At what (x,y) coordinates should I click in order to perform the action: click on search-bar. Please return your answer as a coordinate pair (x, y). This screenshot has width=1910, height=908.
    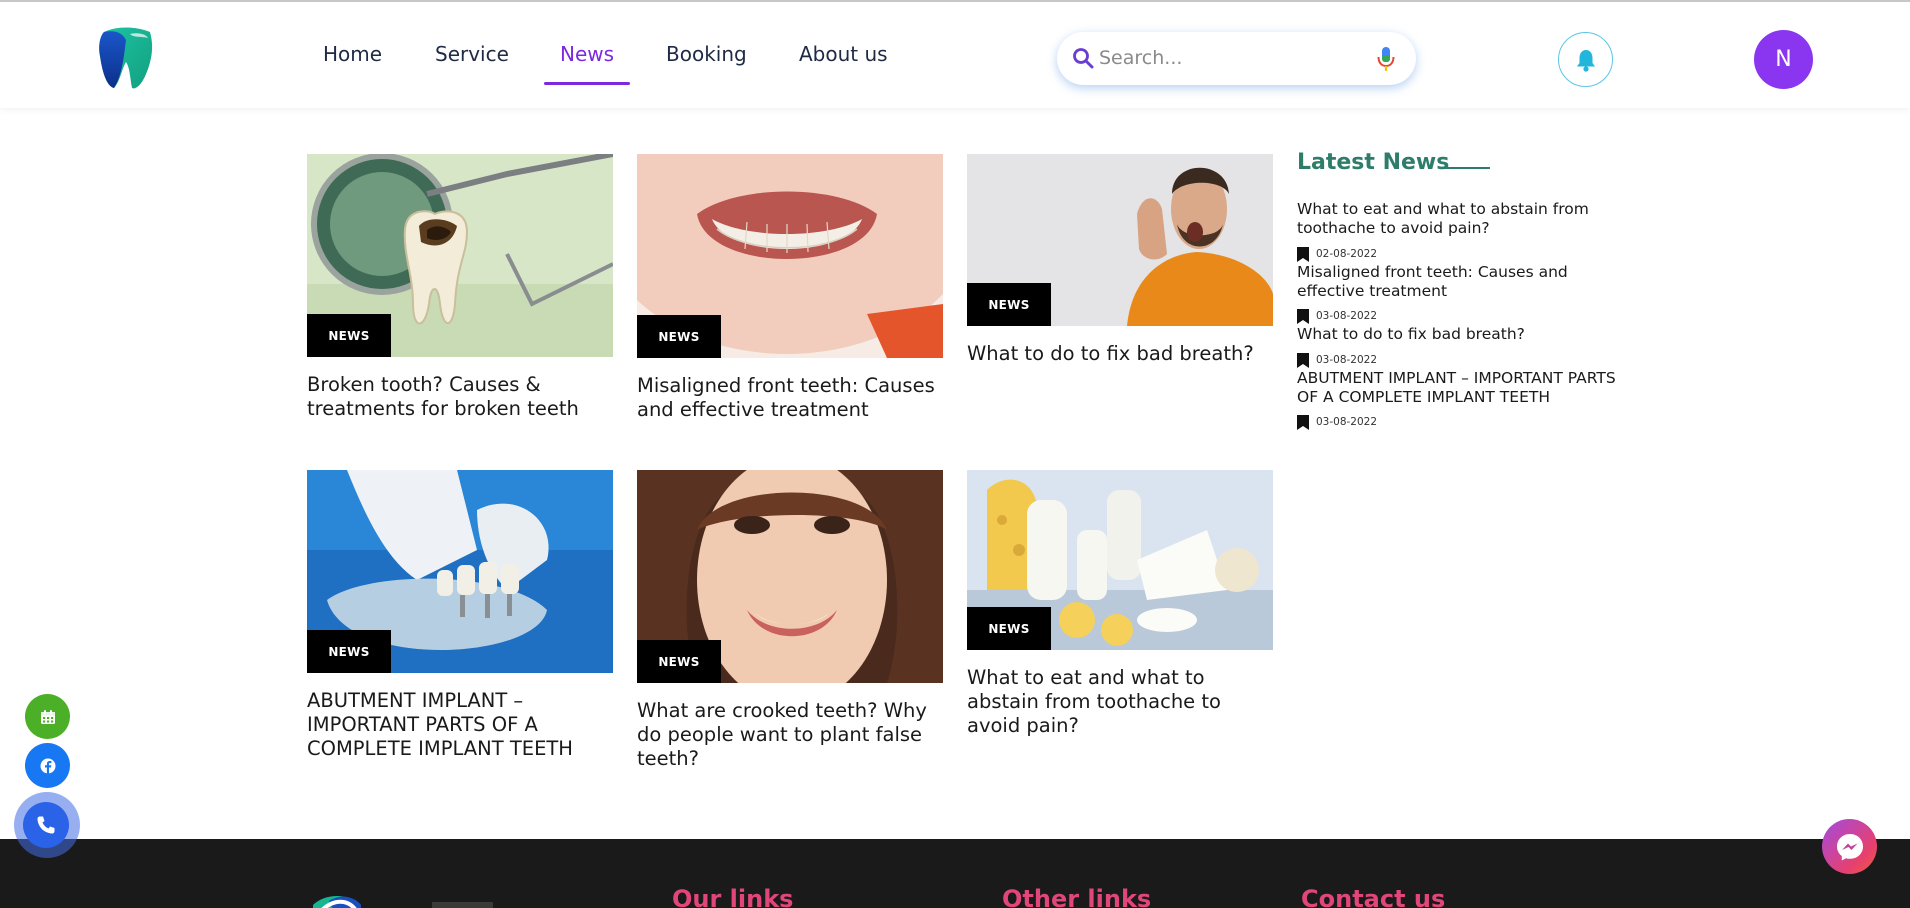
    Looking at the image, I should click on (1236, 58).